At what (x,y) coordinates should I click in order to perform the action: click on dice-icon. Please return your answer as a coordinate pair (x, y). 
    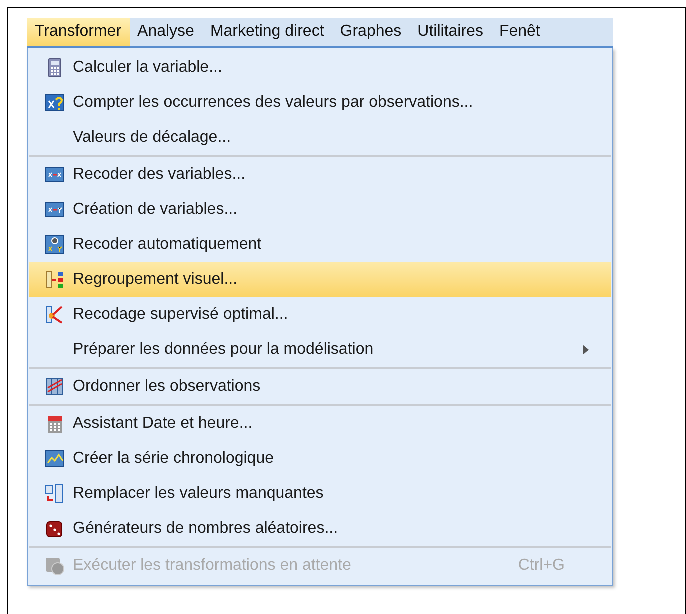
    Looking at the image, I should click on (55, 528).